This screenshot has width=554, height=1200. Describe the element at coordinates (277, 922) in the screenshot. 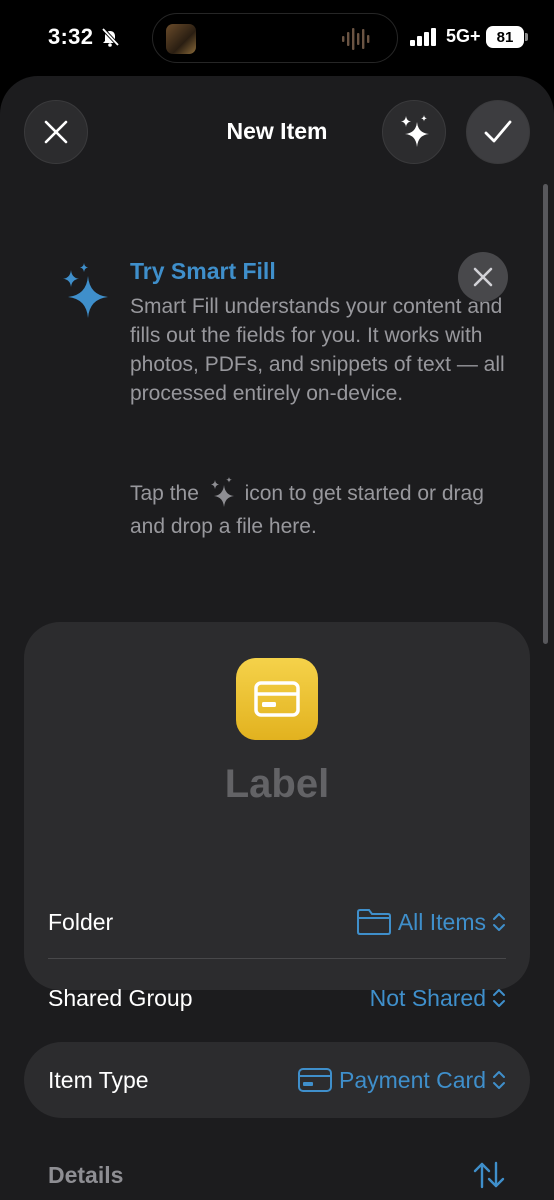

I see `folder-row: Folder All Items` at that location.